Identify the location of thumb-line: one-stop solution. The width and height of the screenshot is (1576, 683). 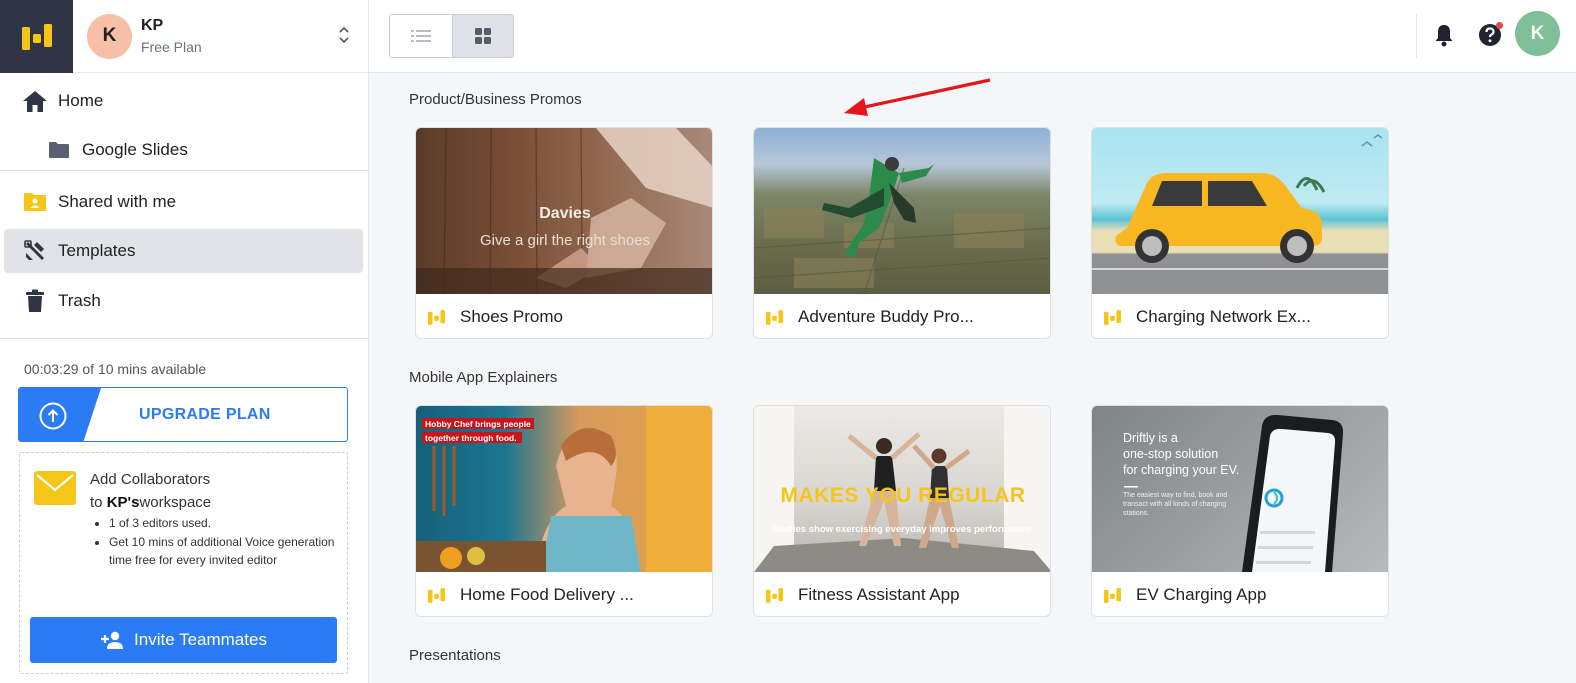
(1171, 454).